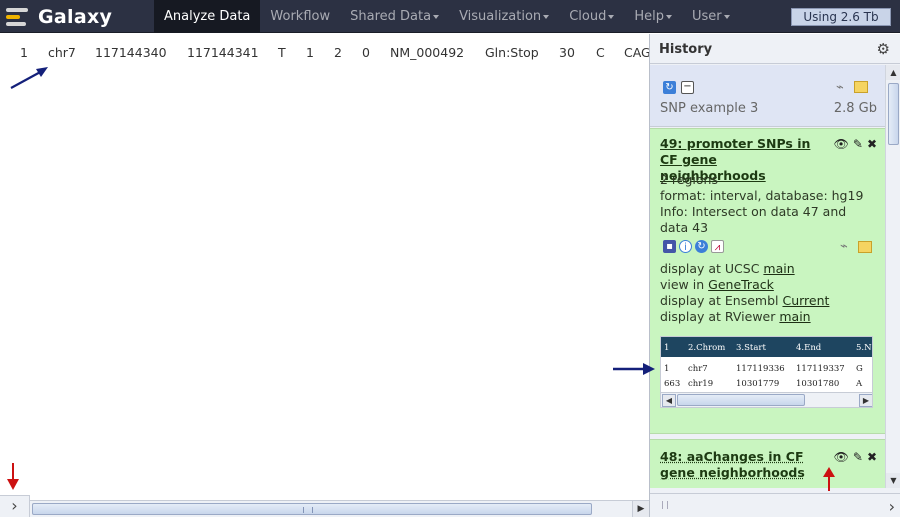 The height and width of the screenshot is (517, 900). I want to click on ucsc-main-link: main, so click(778, 268).